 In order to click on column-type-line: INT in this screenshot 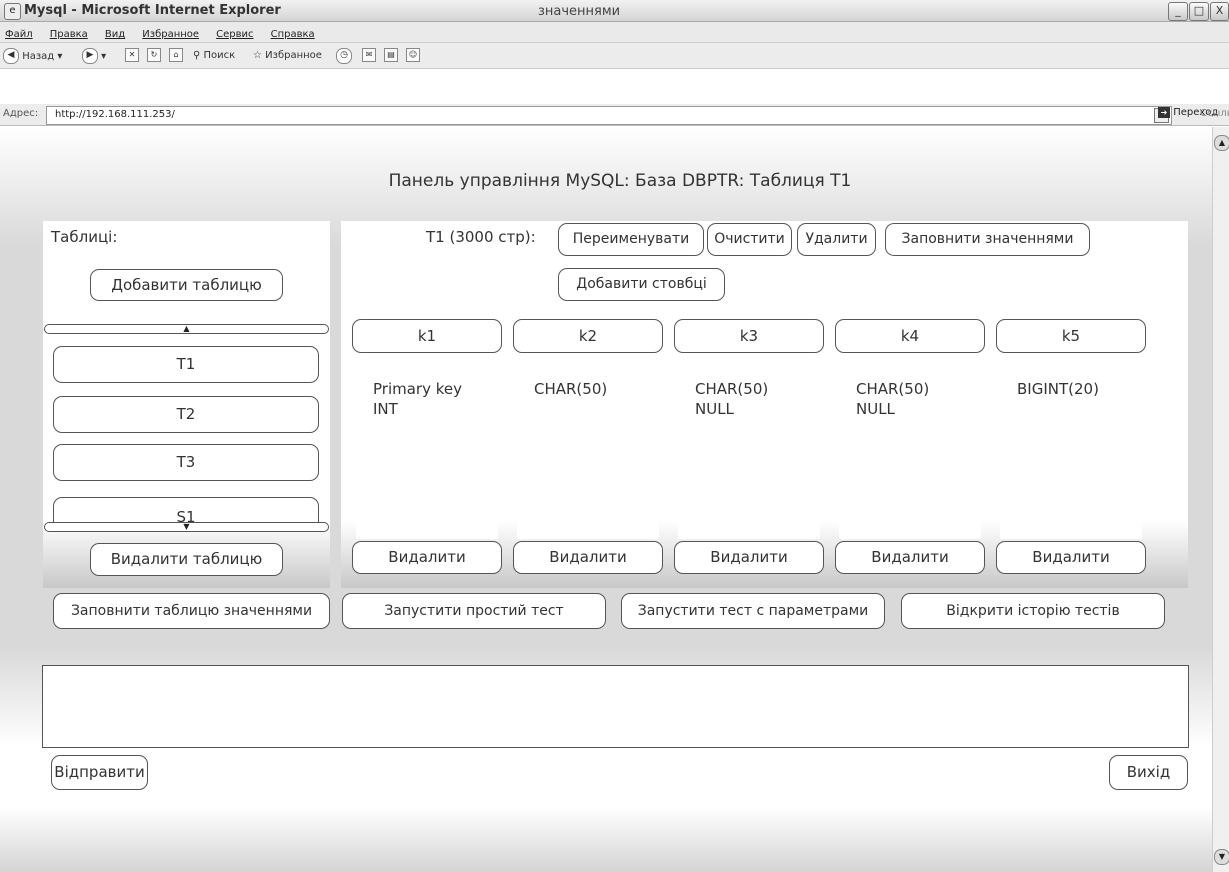, I will do `click(385, 409)`.